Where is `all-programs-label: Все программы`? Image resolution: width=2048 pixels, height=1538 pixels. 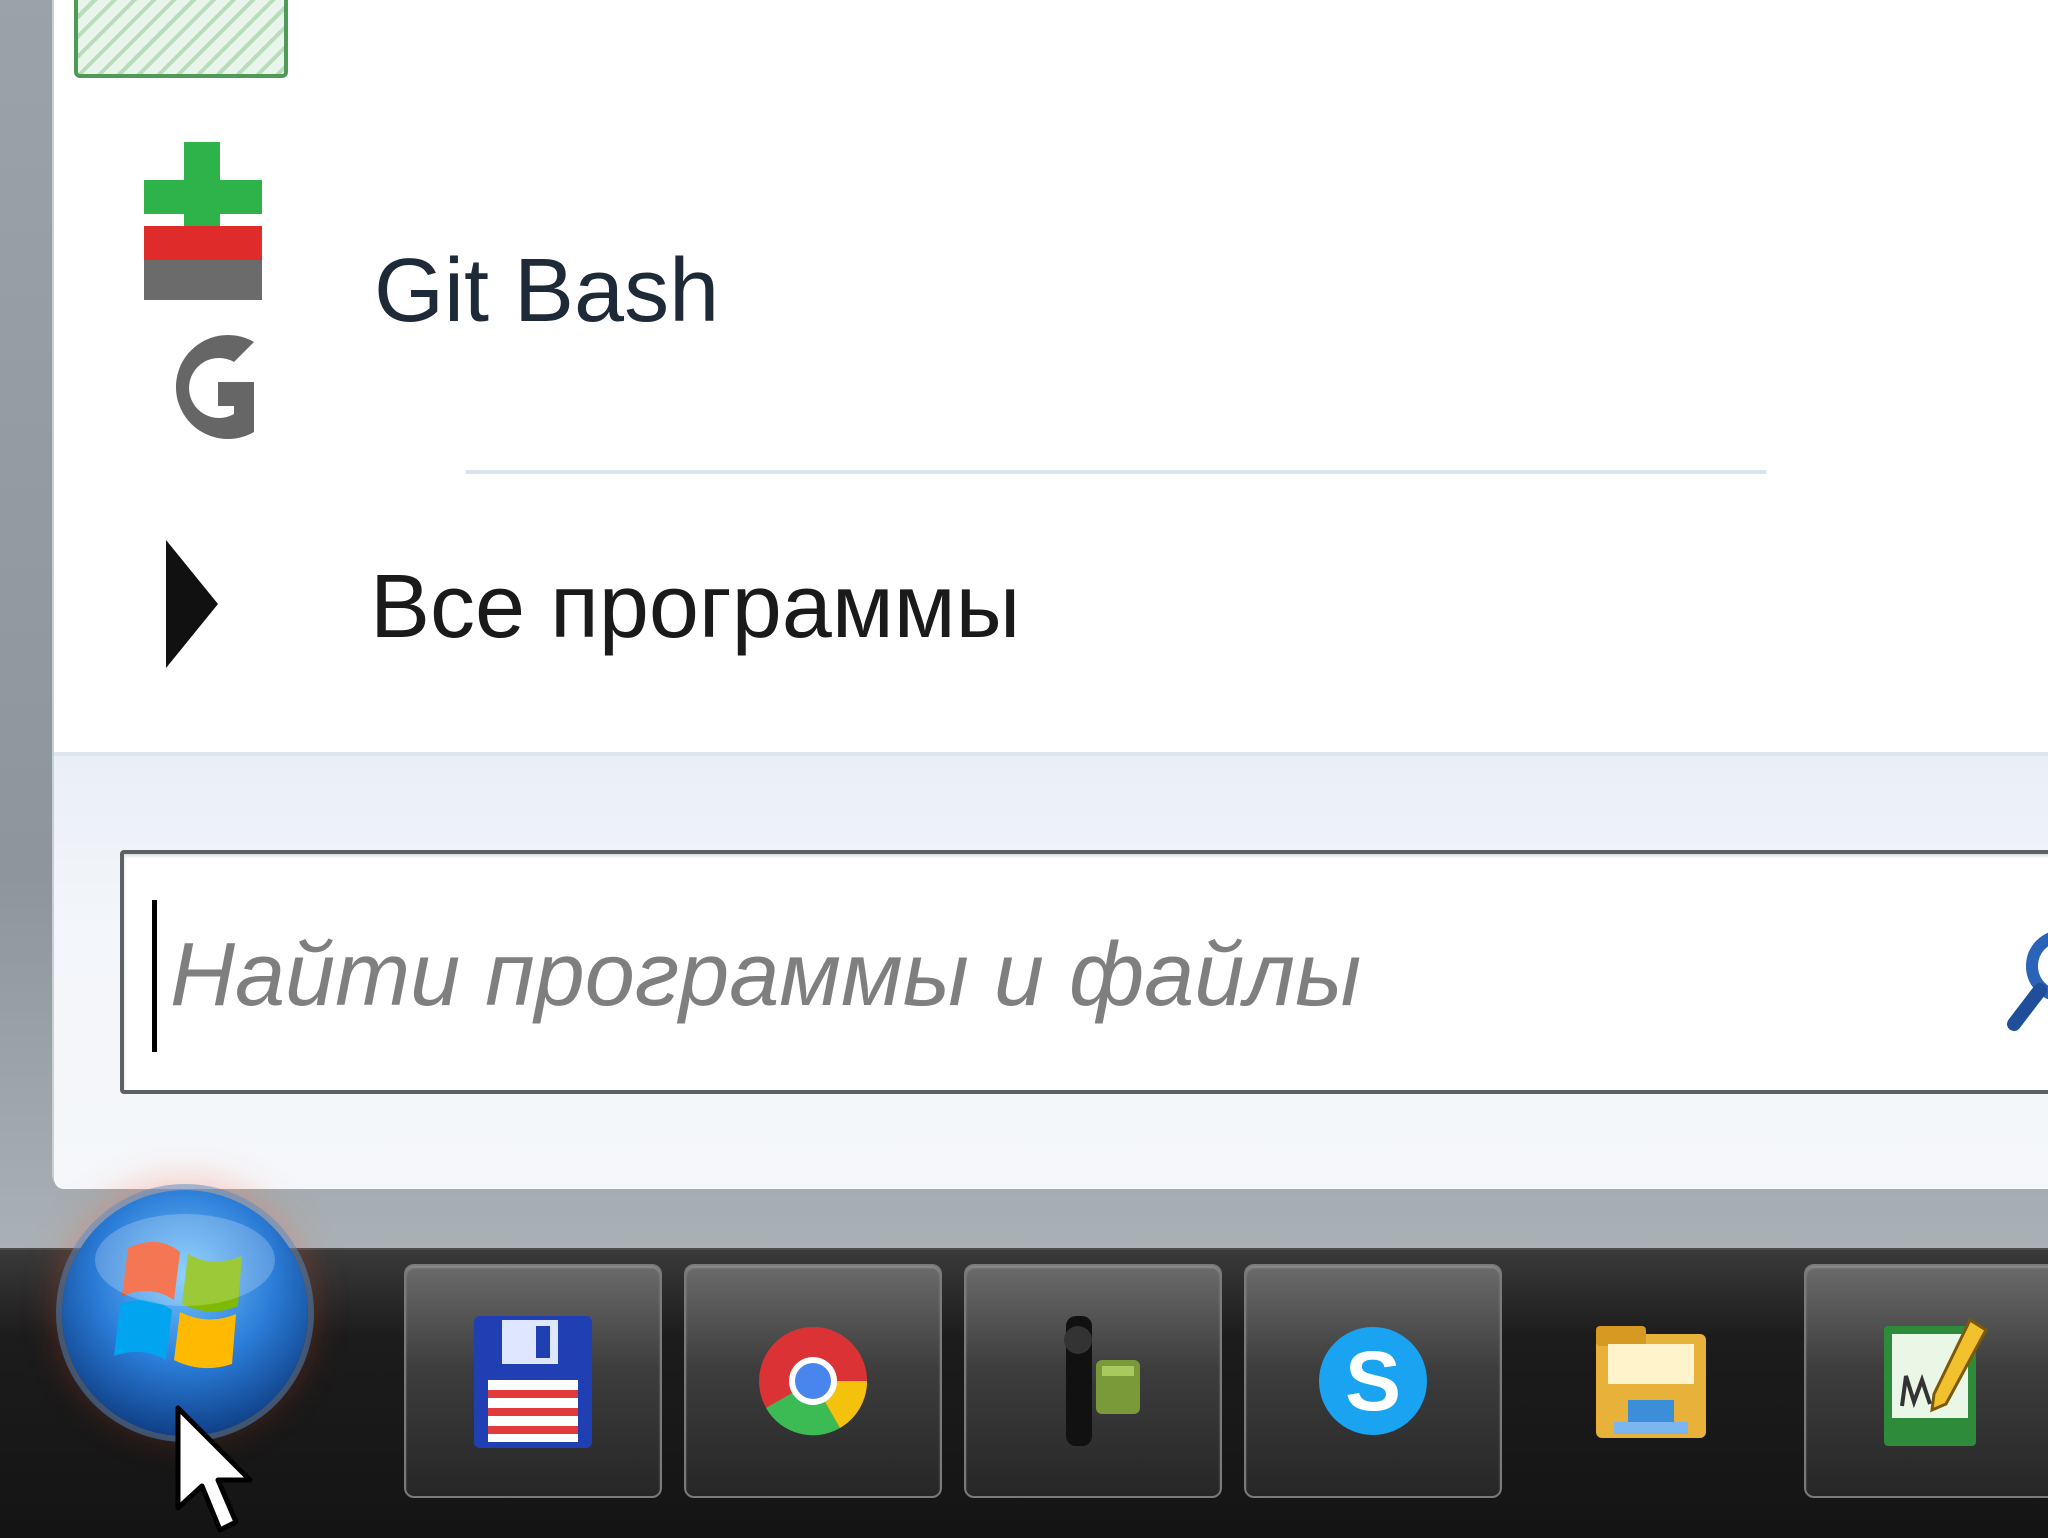 all-programs-label: Все программы is located at coordinates (695, 607).